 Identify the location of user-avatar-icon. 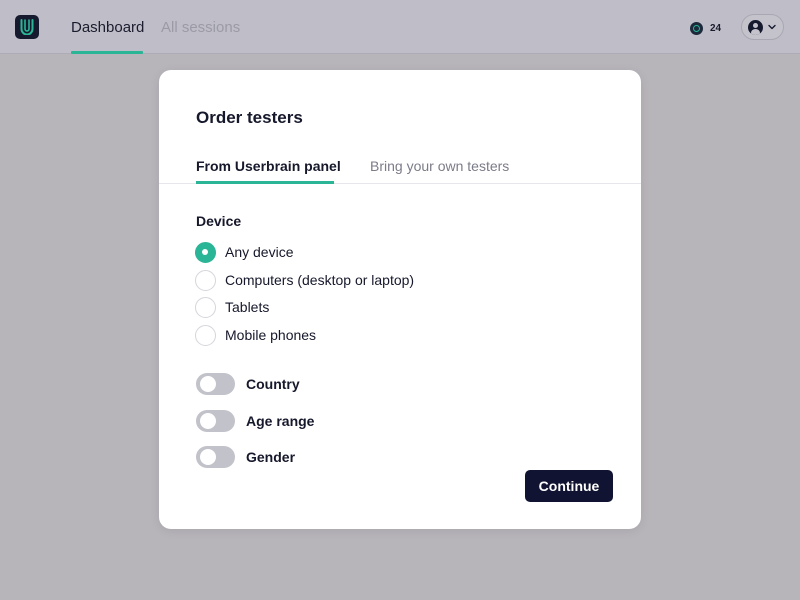
(755, 27).